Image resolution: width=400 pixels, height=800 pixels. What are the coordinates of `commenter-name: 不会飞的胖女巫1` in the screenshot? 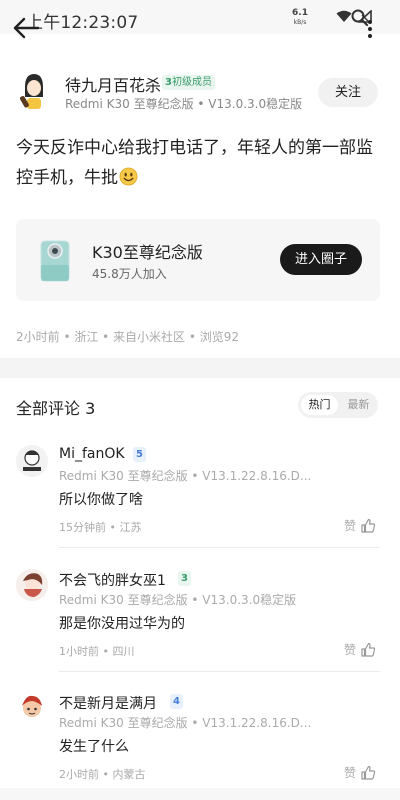 It's located at (112, 580).